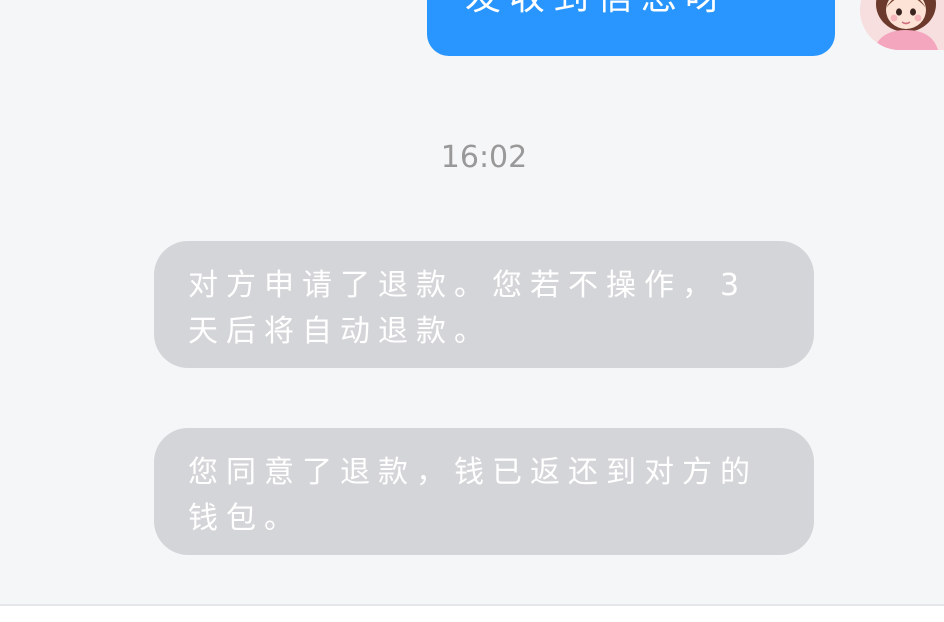  Describe the element at coordinates (468, 308) in the screenshot. I see `system-notice-text: 对方申请了退款。您若不操作，3天后将自动退款。` at that location.